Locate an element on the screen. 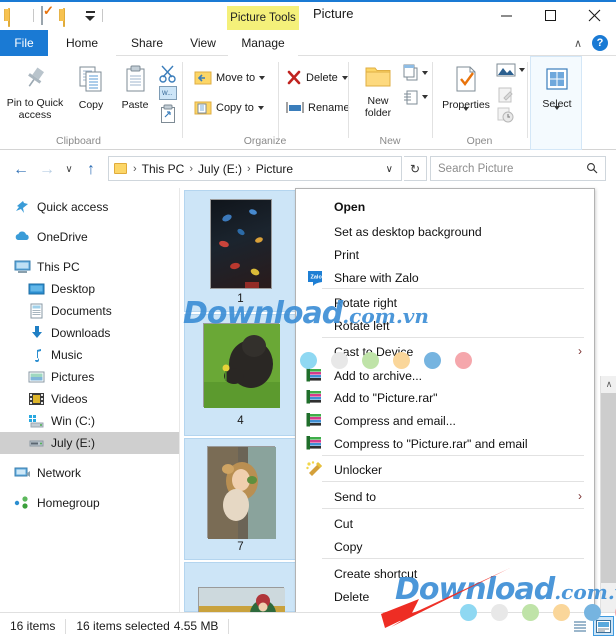  search-icon is located at coordinates (592, 169).